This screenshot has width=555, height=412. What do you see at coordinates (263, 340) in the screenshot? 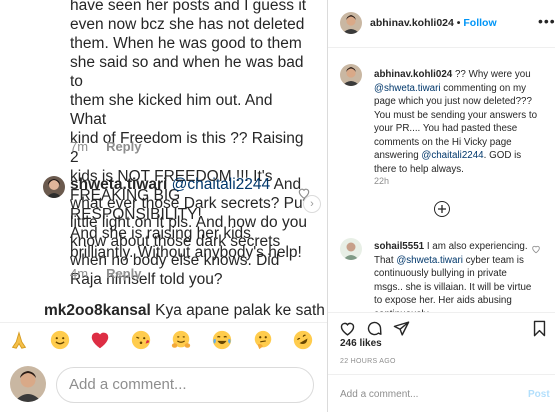
I see `thinking-face-icon` at bounding box center [263, 340].